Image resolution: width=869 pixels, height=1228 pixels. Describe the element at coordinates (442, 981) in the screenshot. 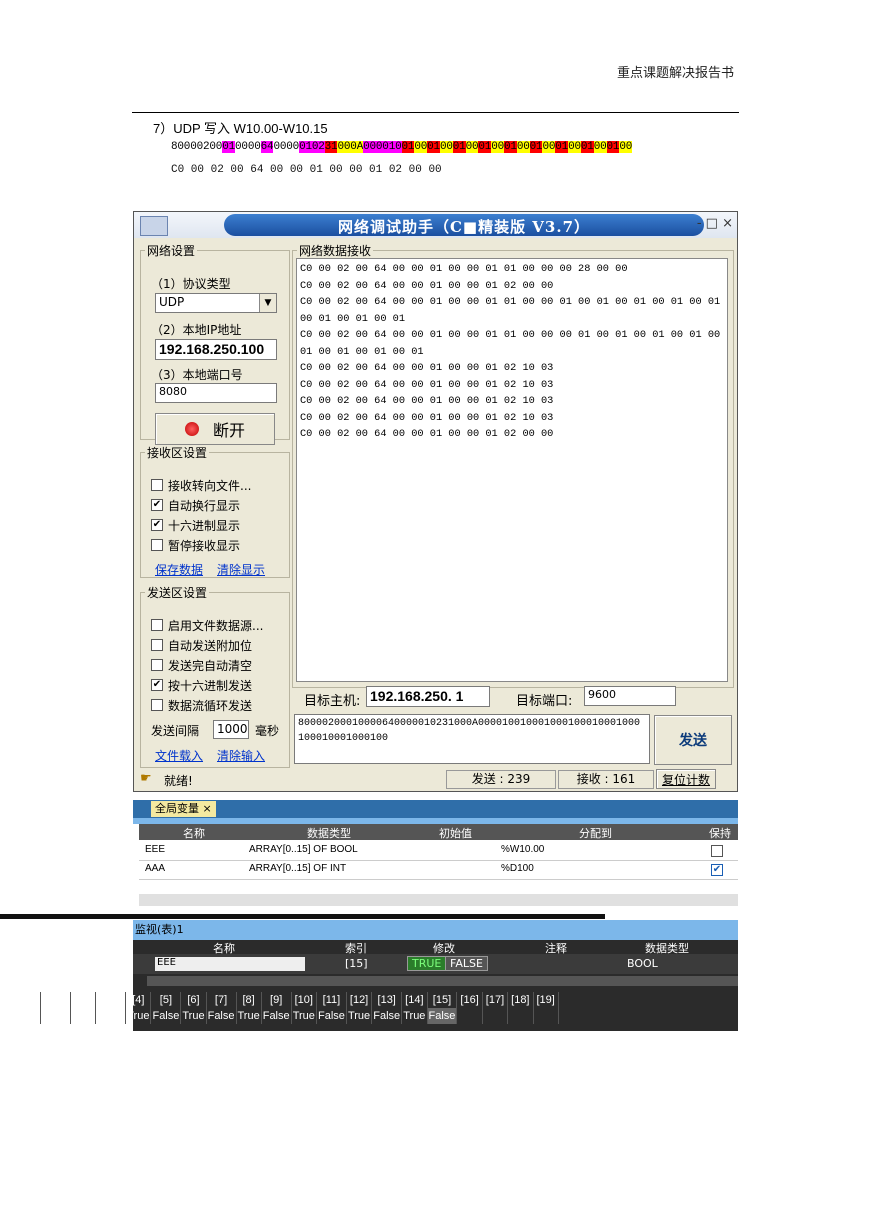

I see `watch-scrollbar` at that location.